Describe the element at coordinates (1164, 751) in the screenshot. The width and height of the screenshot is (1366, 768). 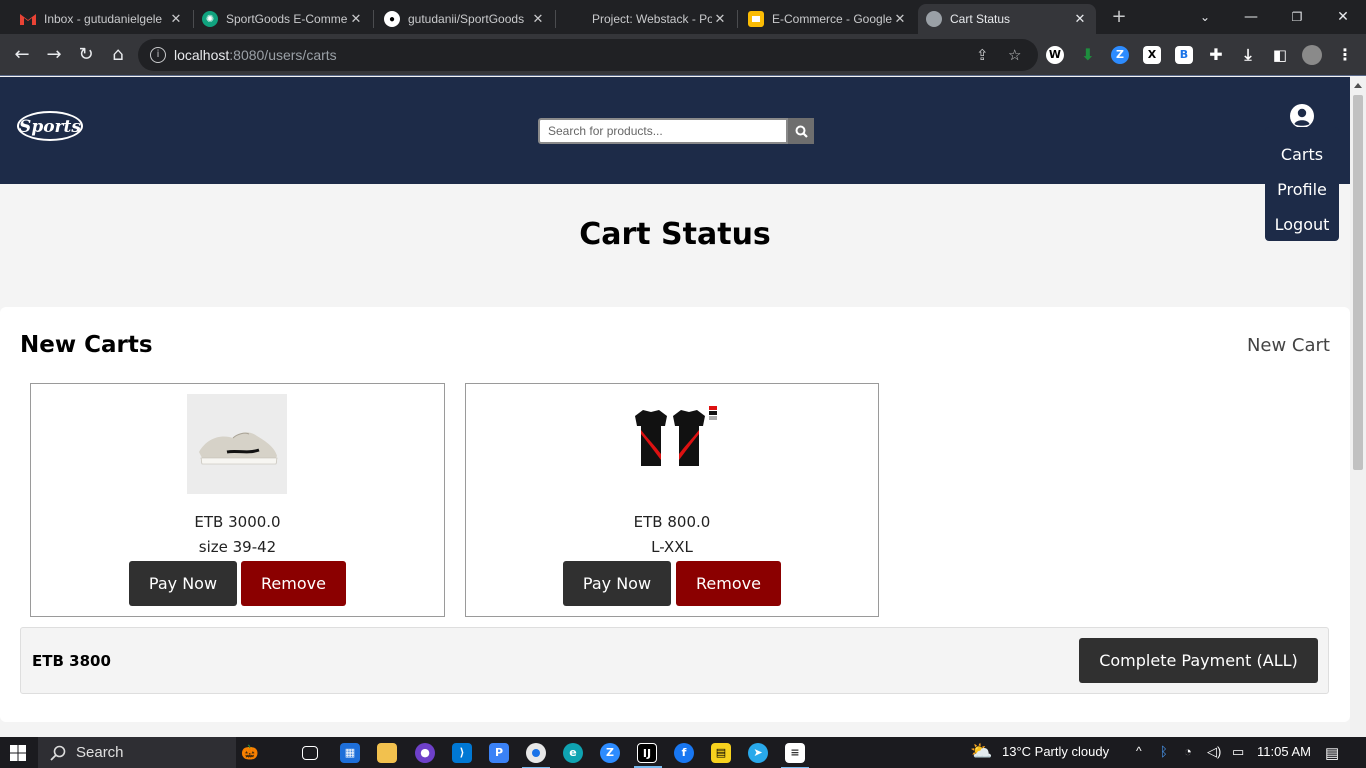
I see `bluetooth-icon: ᛒ` at that location.